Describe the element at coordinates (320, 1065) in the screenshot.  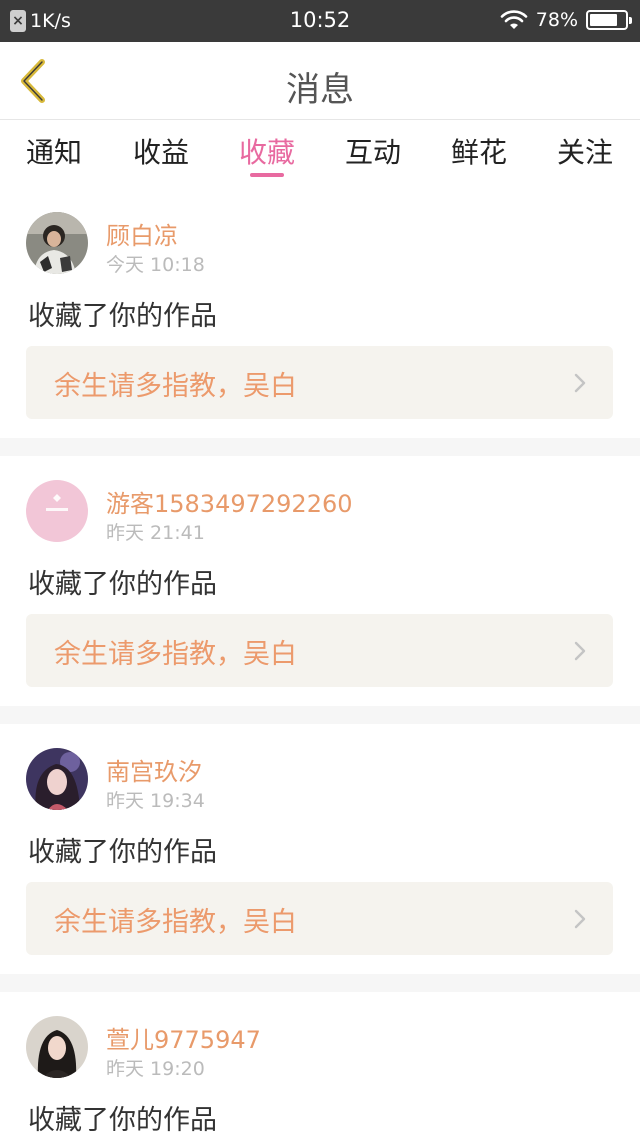
I see `message-item: 萱儿9775947 昨天 19:20 收藏了你的作品` at that location.